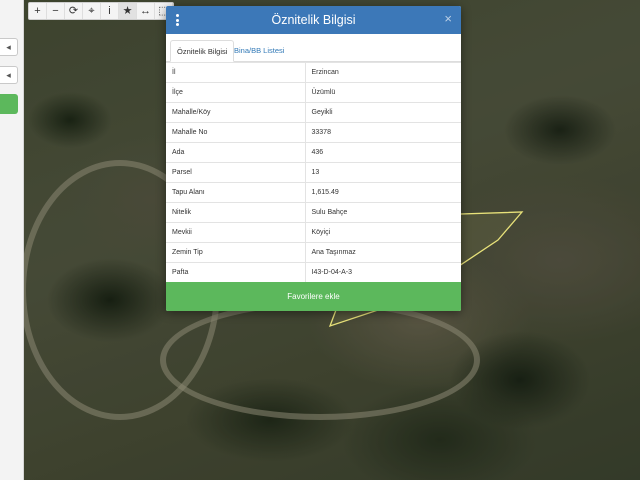 Image resolution: width=640 pixels, height=480 pixels. Describe the element at coordinates (236, 212) in the screenshot. I see `attribute-key: Nitelik` at that location.